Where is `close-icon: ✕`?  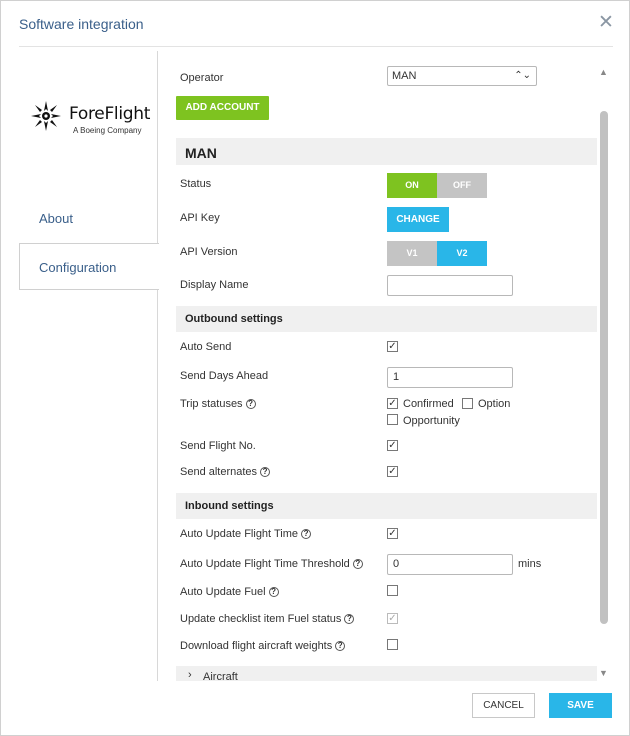 close-icon: ✕ is located at coordinates (606, 22).